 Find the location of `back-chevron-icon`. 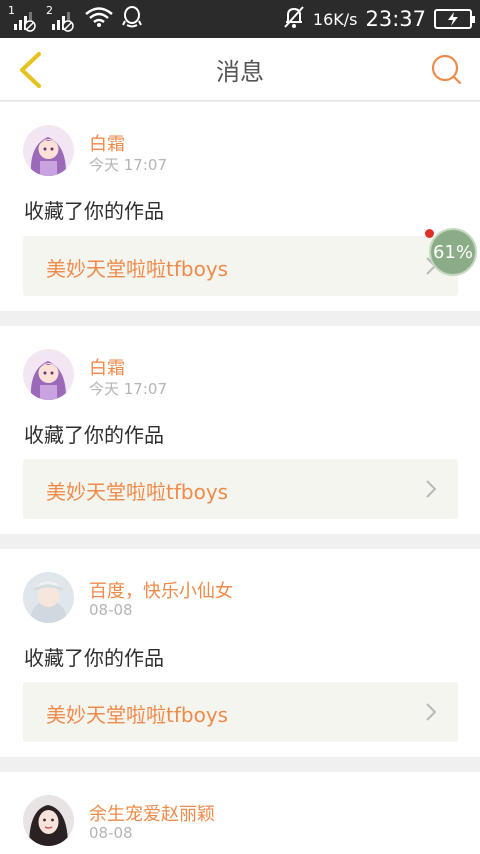

back-chevron-icon is located at coordinates (30, 70).